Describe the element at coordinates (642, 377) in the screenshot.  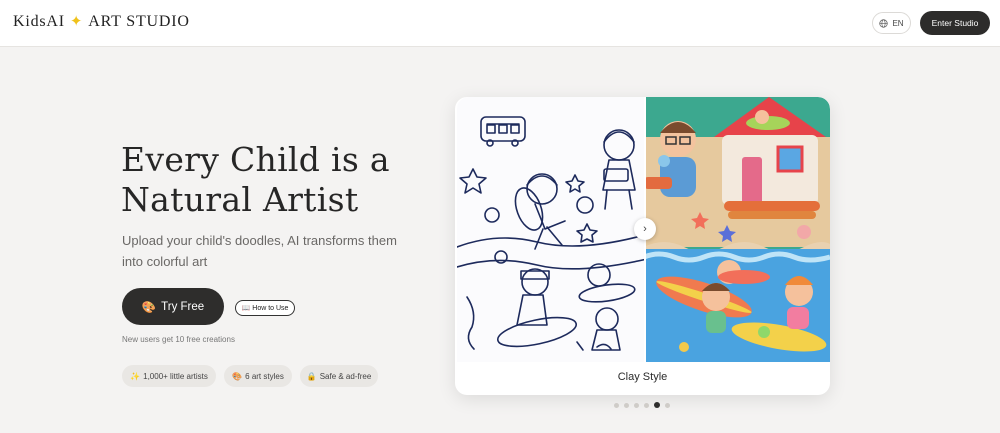
I see `style-name-label: Clay Style` at that location.